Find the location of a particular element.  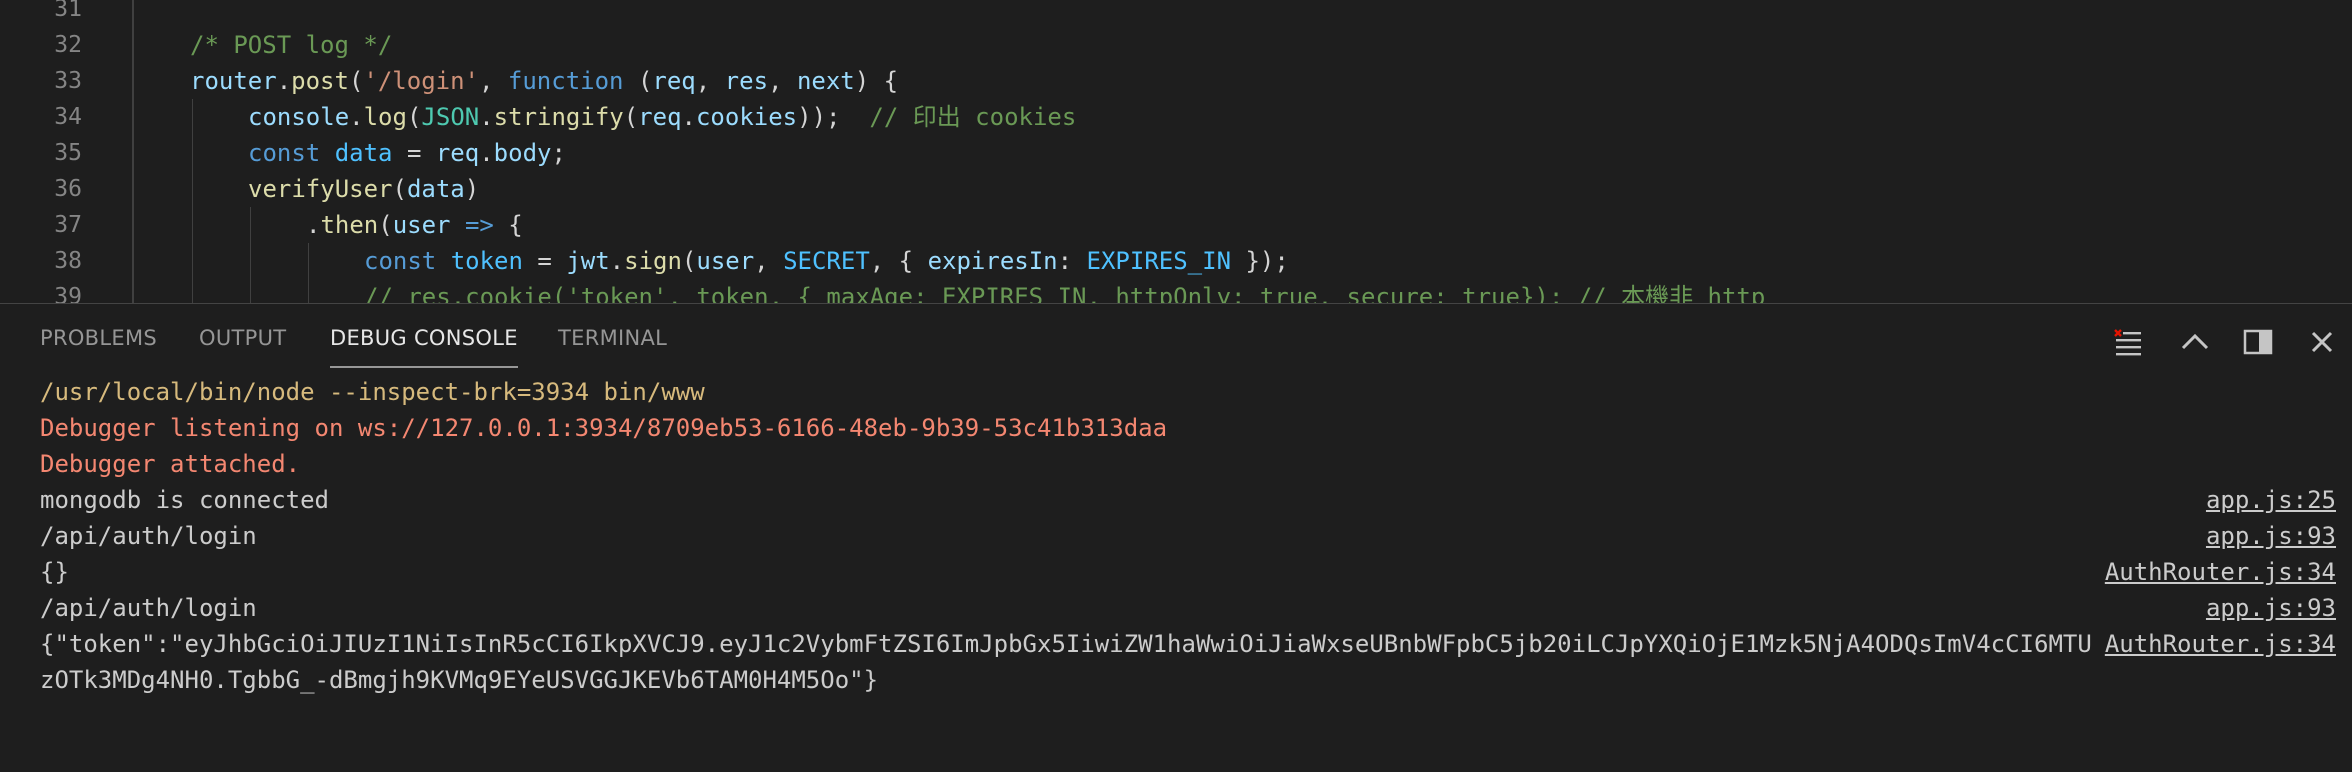

console-message: Debugger attached. is located at coordinates (170, 464).